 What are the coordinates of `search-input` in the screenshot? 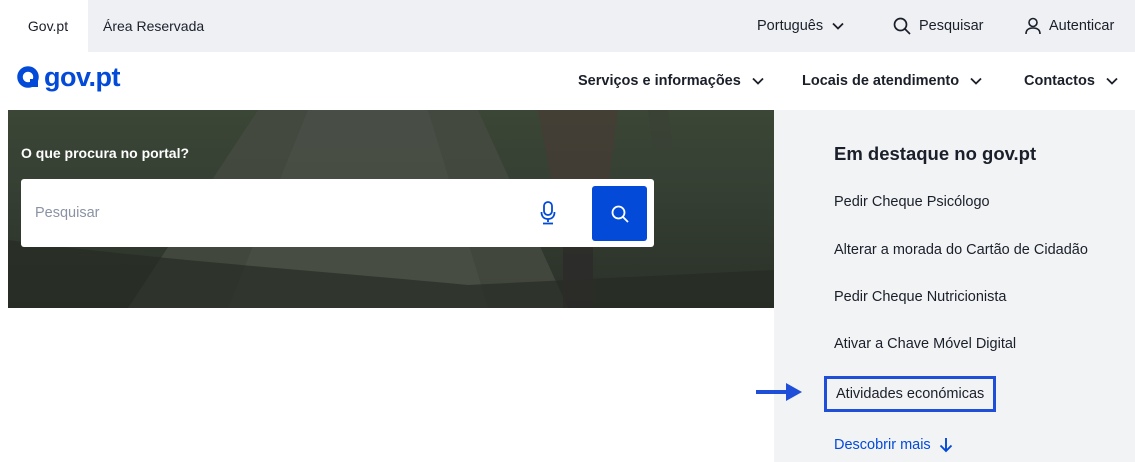 It's located at (275, 213).